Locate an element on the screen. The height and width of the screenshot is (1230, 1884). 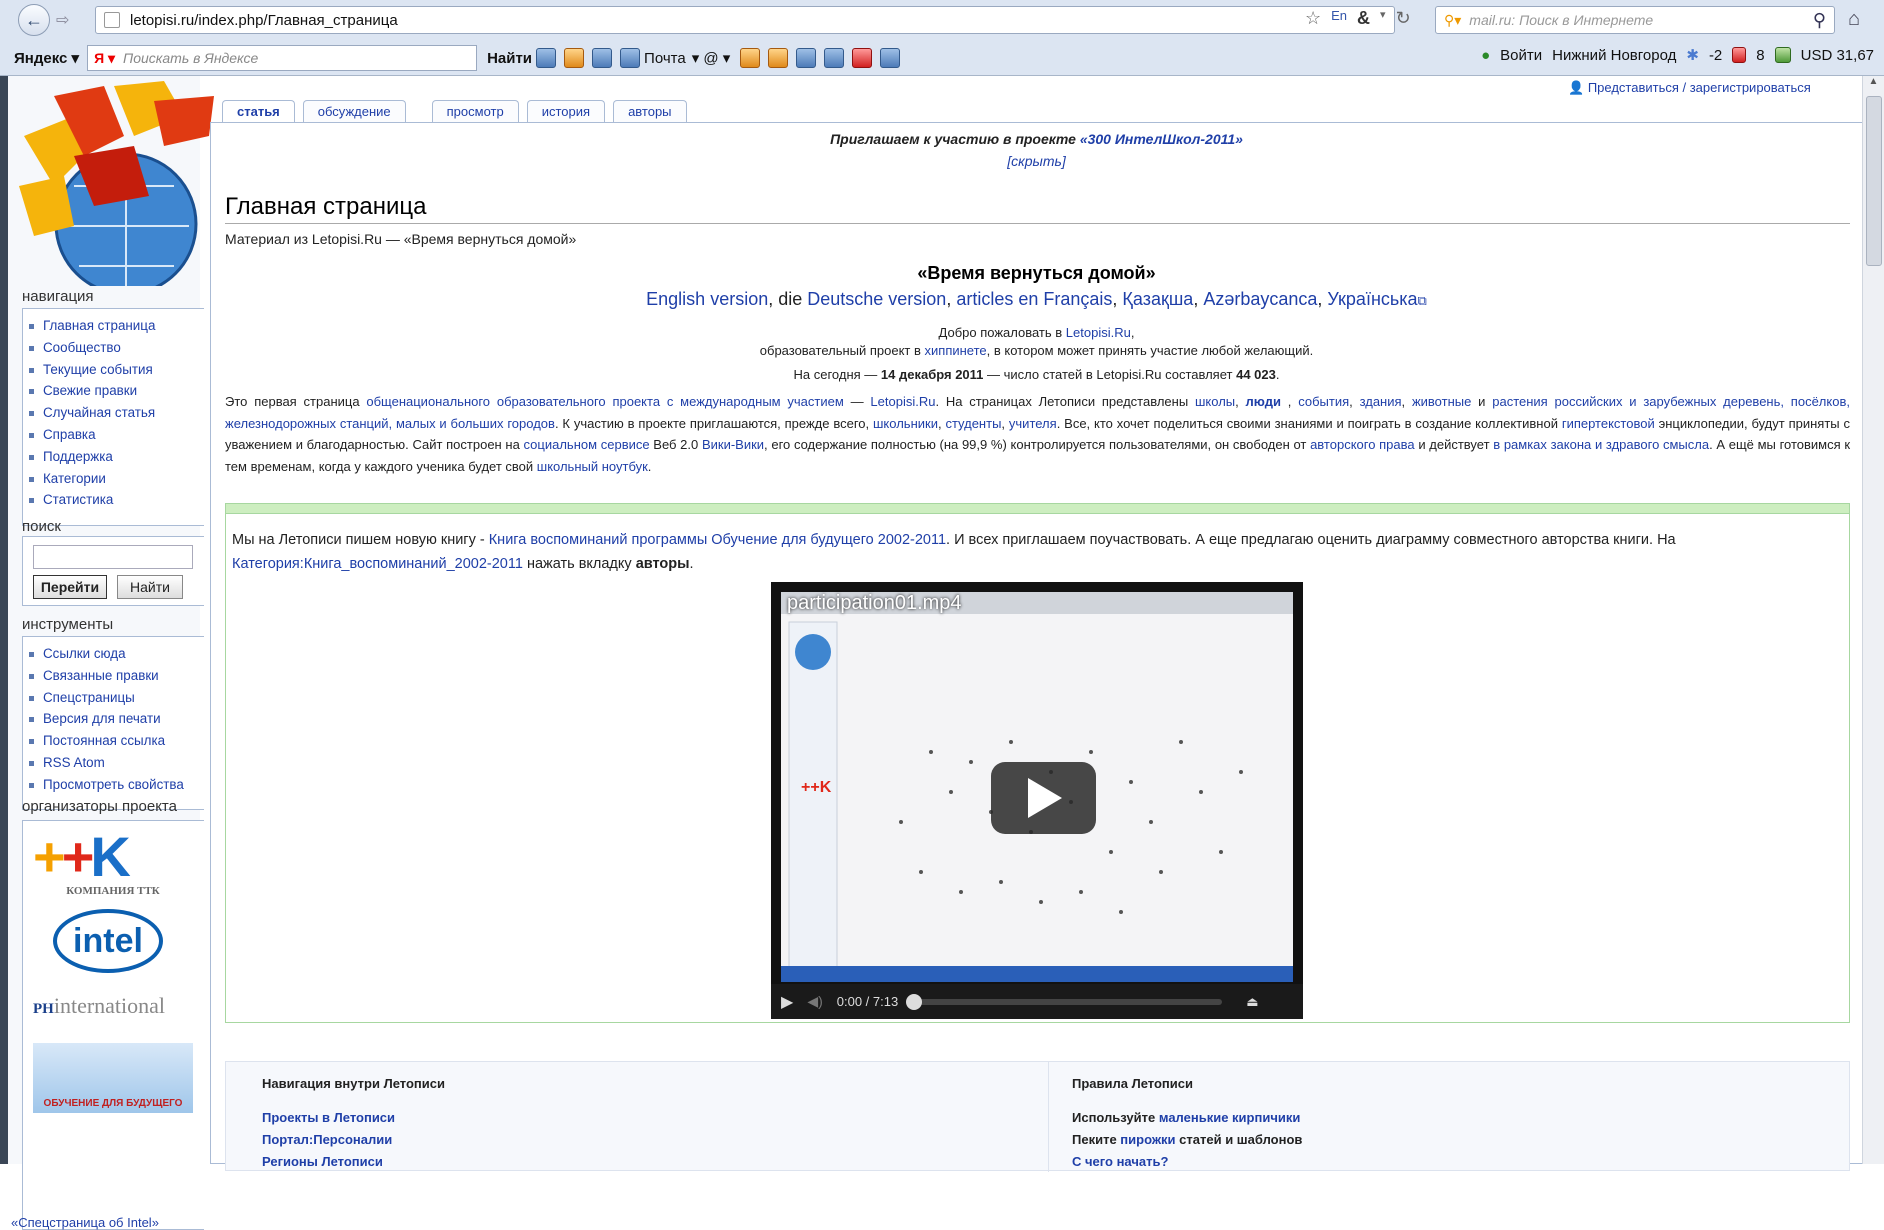
star-icon: ☆ is located at coordinates (1313, 18).